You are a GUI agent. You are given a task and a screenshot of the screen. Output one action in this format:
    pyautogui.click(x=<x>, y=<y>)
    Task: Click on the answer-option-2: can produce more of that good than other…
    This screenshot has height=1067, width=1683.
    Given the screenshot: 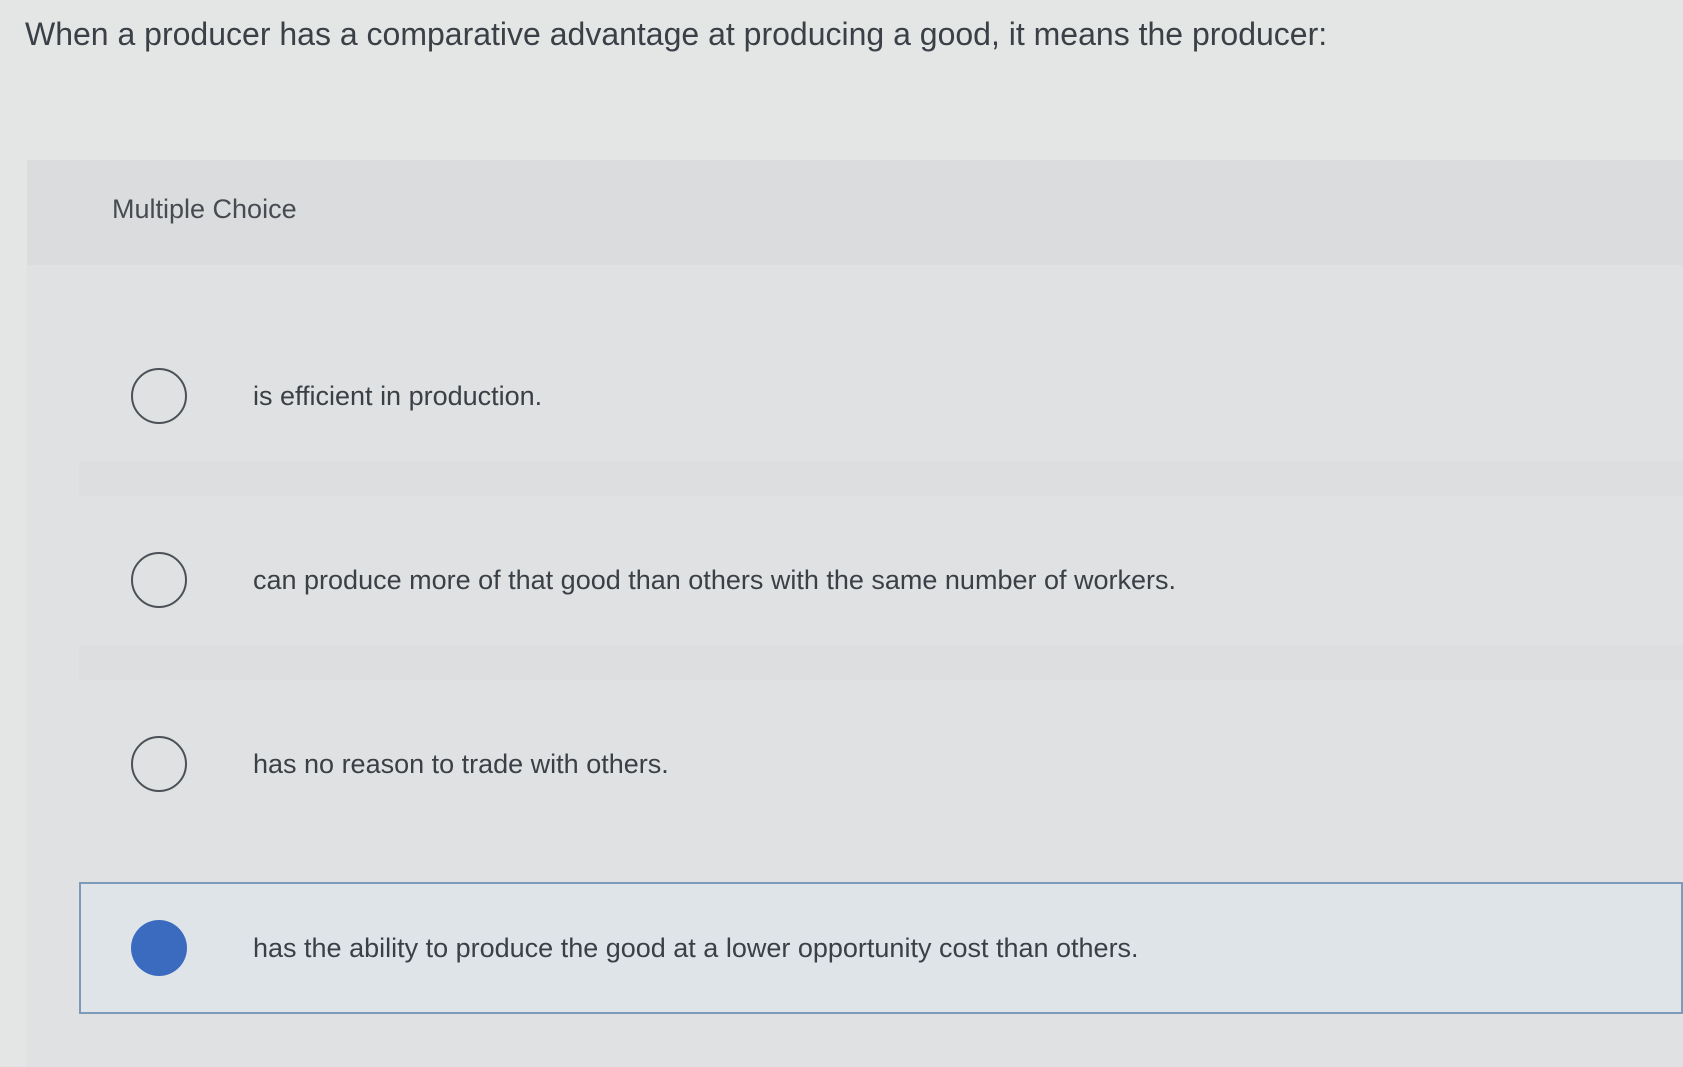 What is the action you would take?
    pyautogui.click(x=881, y=580)
    